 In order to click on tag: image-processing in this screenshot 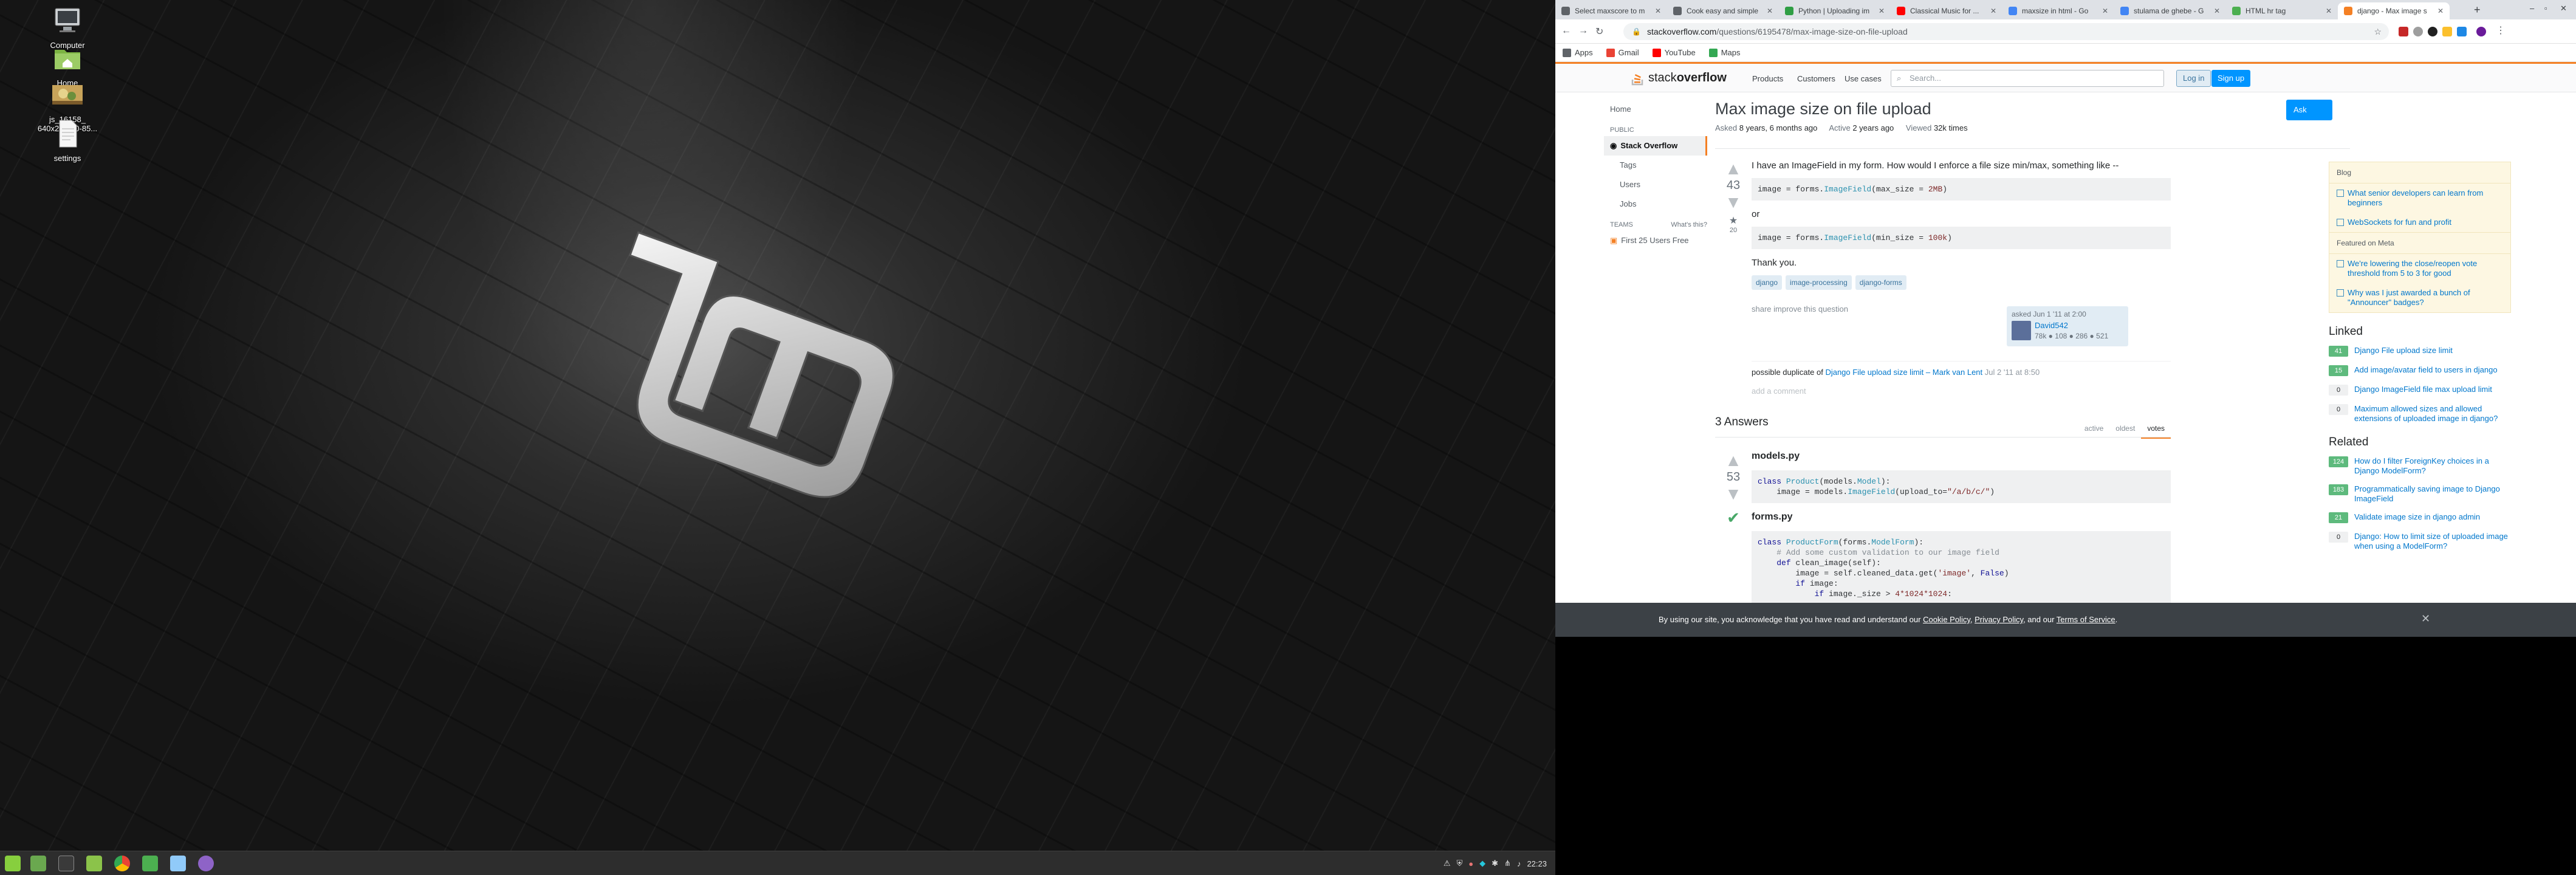, I will do `click(1819, 282)`.